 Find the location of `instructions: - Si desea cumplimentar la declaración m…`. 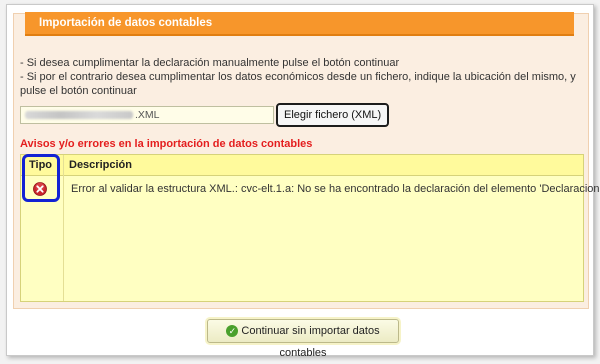

instructions: - Si desea cumplimentar la declaración m… is located at coordinates (300, 77).